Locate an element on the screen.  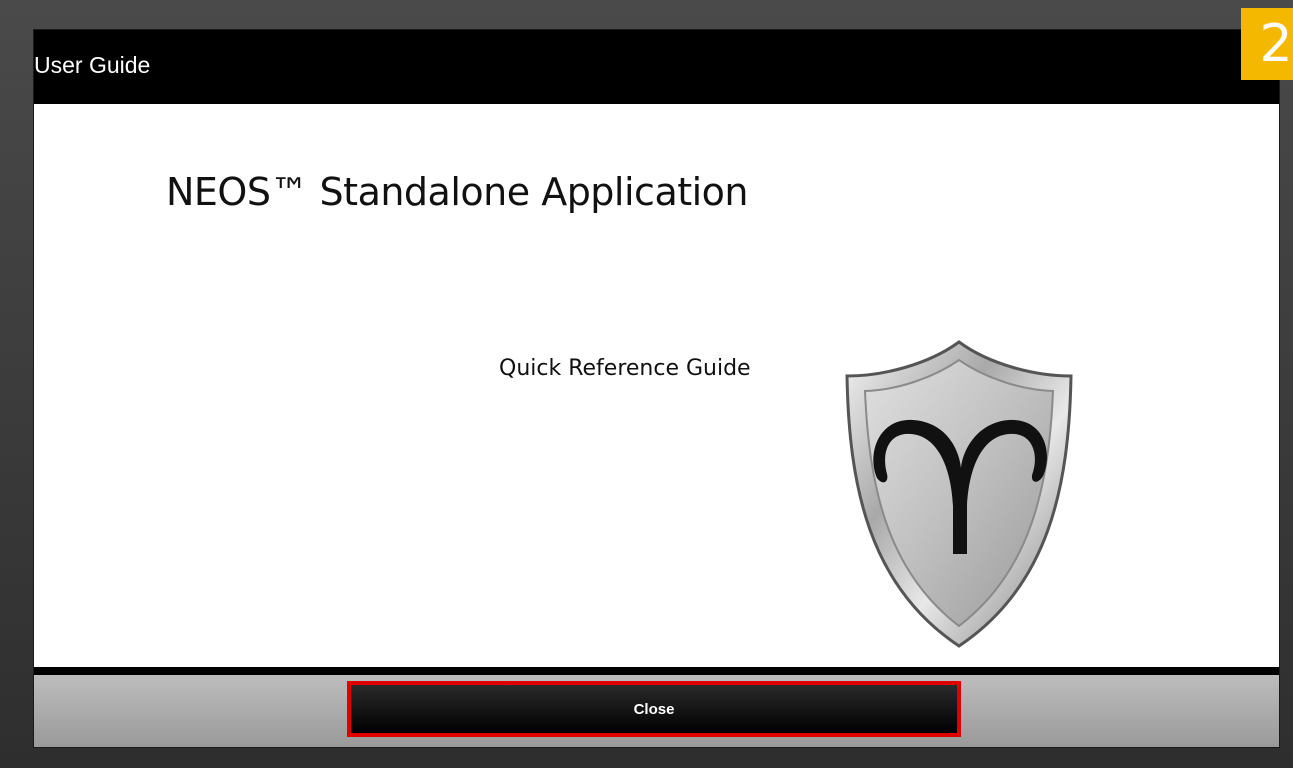
document-subtitle: Quick Reference Guide is located at coordinates (625, 368).